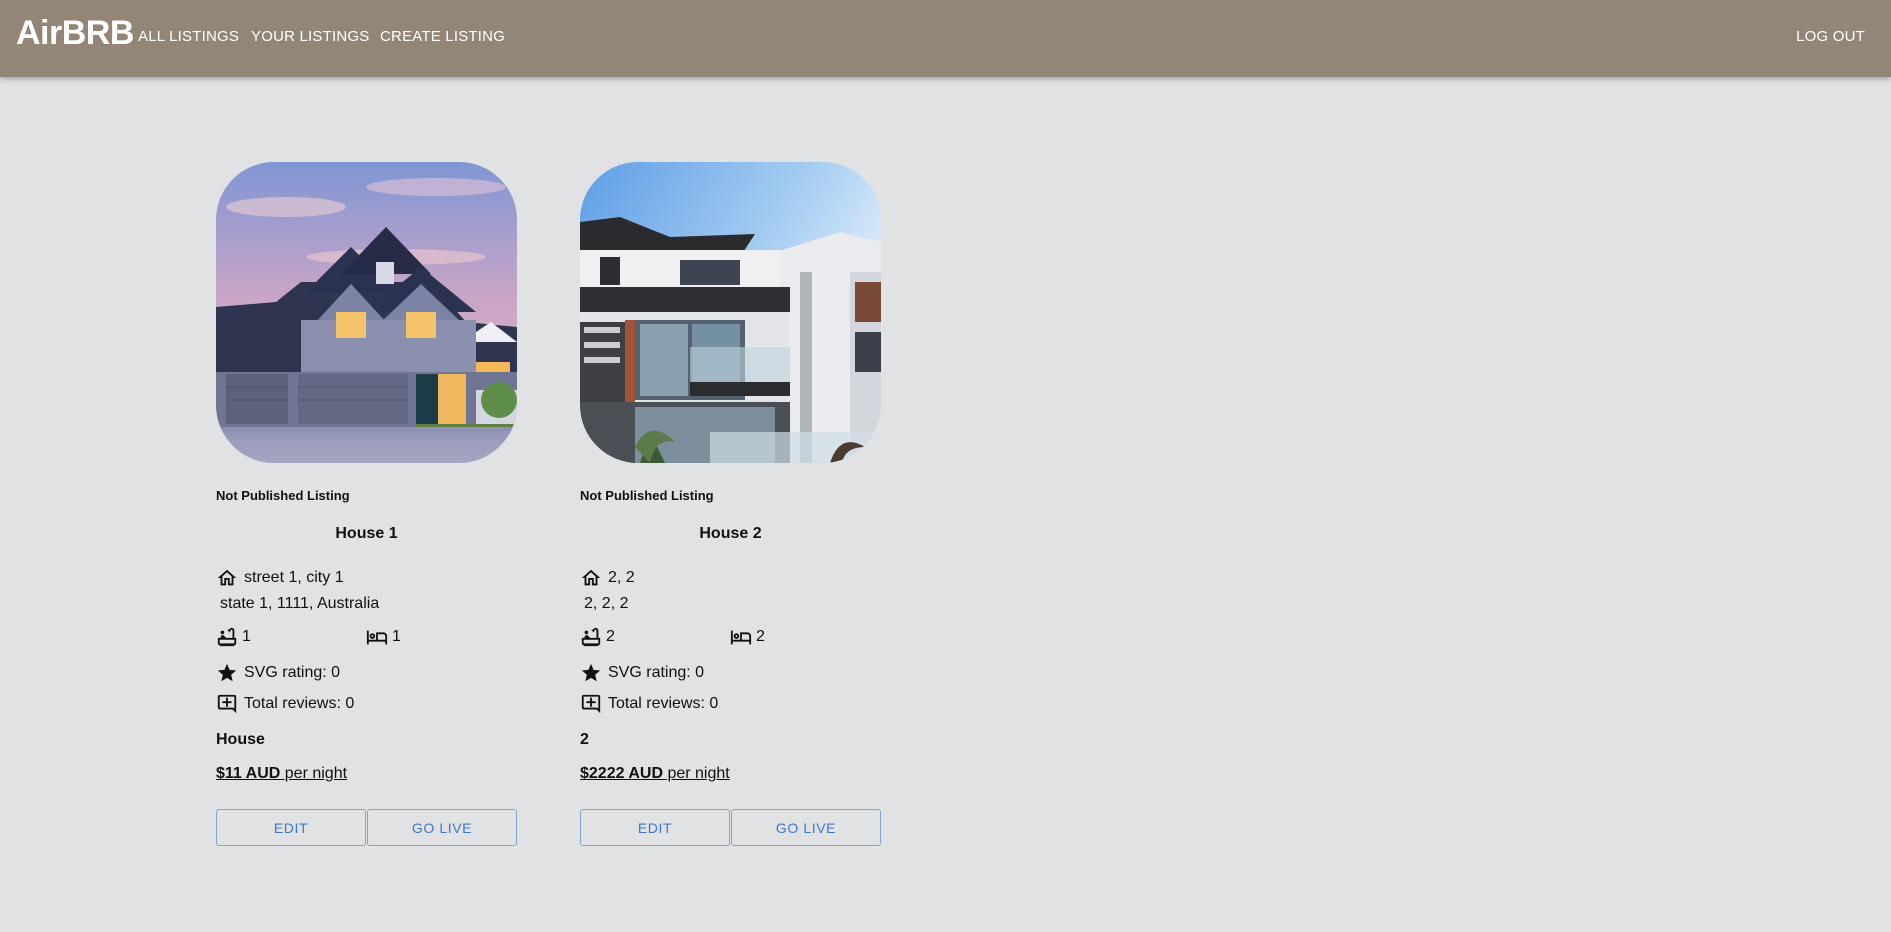 The image size is (1891, 932). Describe the element at coordinates (730, 533) in the screenshot. I see `listing-title: House 2` at that location.